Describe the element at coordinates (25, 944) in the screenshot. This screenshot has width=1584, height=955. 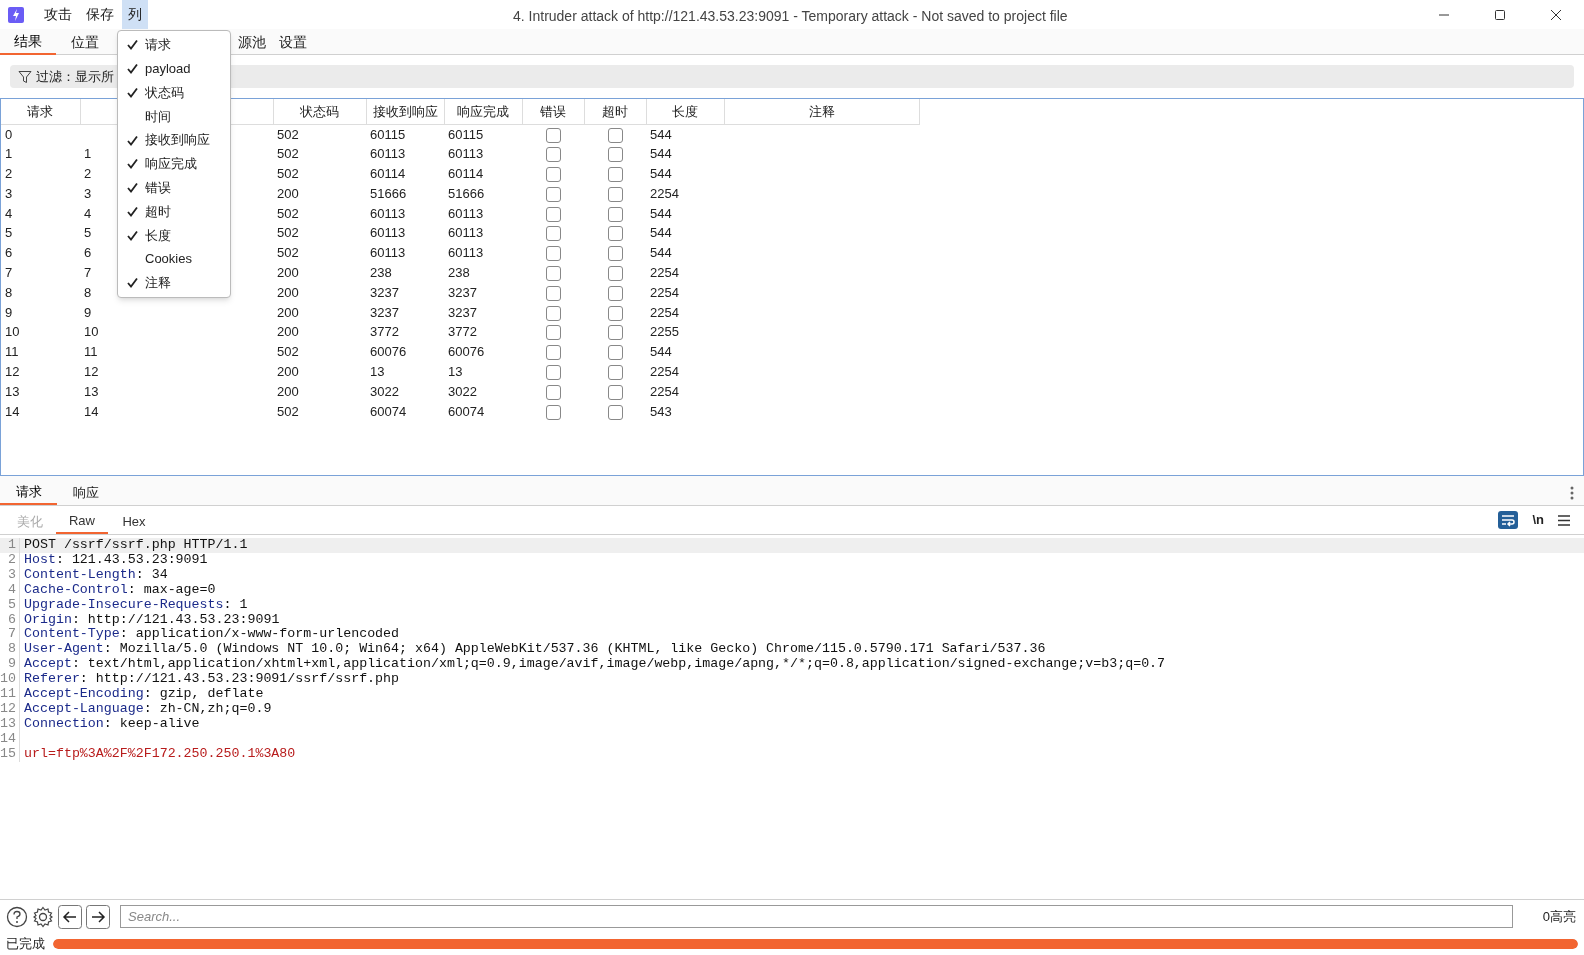
I see `status-label: 已完成` at that location.